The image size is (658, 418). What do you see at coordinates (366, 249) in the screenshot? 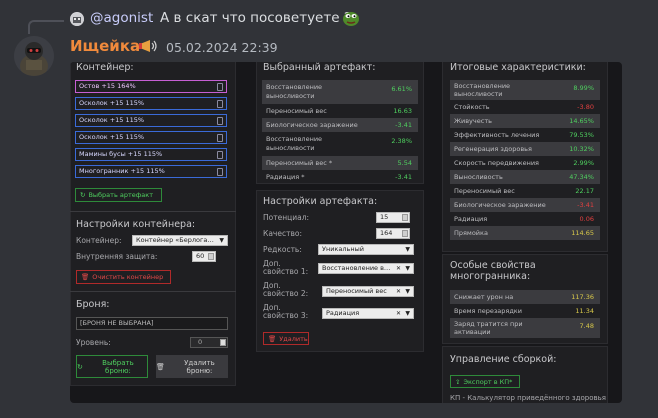
I see `rarity-select: Уникальный ▼` at bounding box center [366, 249].